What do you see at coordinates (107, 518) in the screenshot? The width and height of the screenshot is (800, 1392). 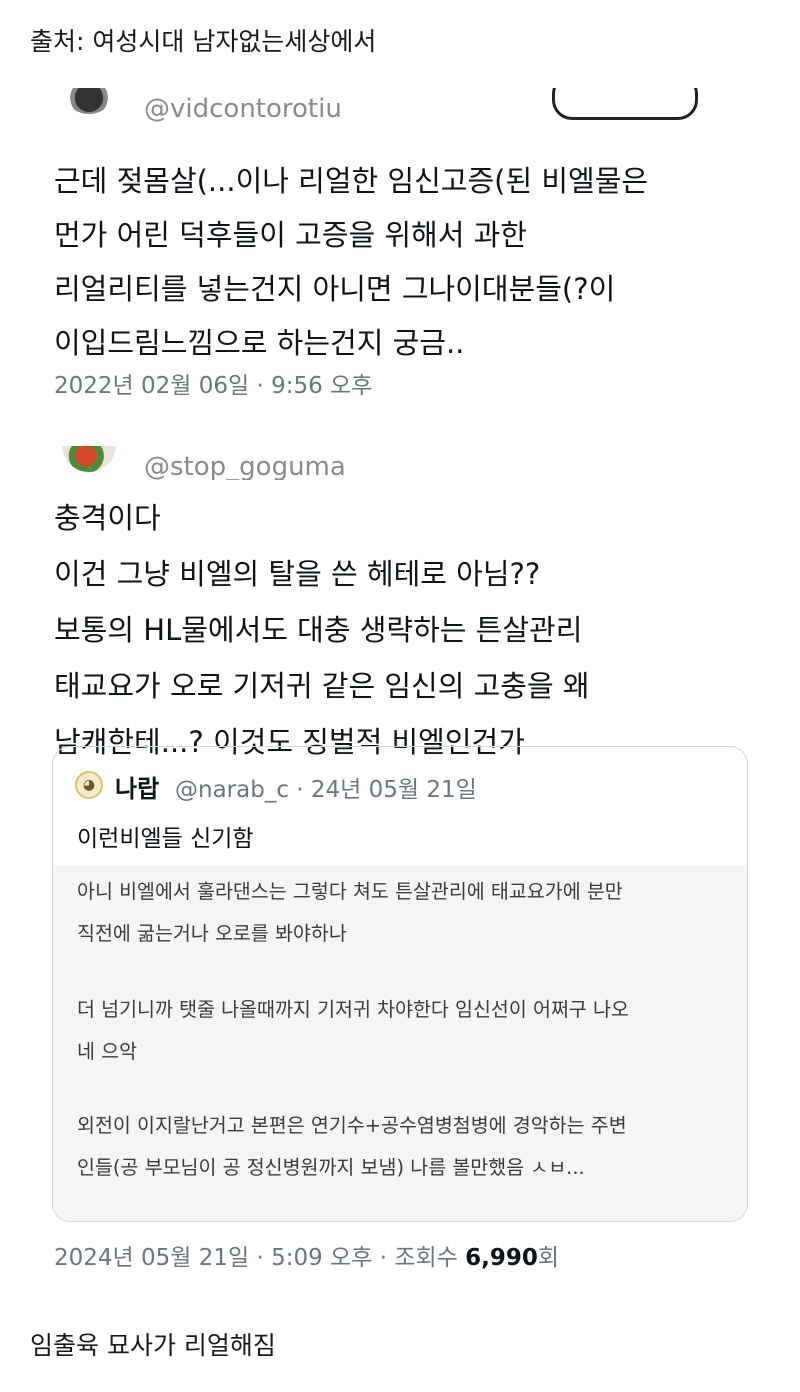 I see `tweet-line: 충격이다` at bounding box center [107, 518].